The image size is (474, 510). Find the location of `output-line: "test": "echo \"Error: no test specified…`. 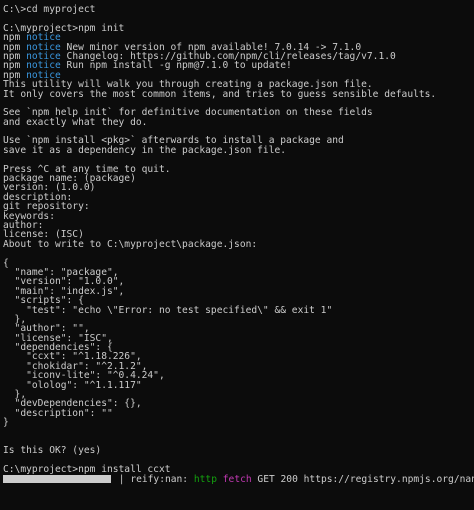

output-line: "test": "echo \"Error: no test specified… is located at coordinates (238, 310).